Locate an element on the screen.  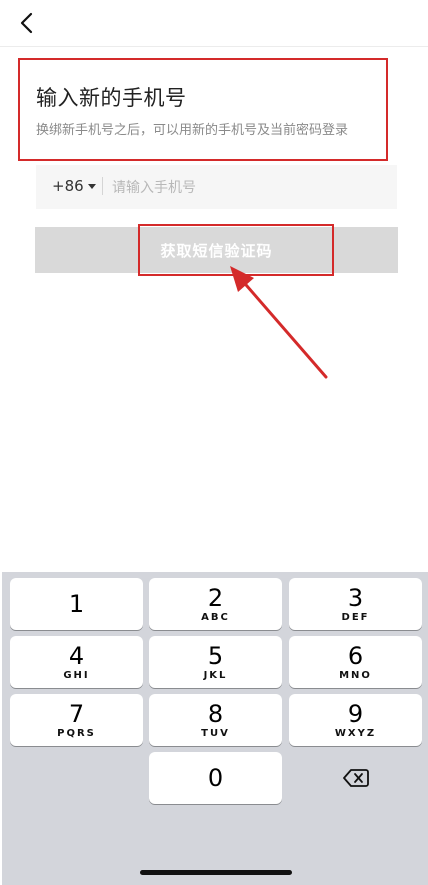
key-number: 1 is located at coordinates (76, 604).